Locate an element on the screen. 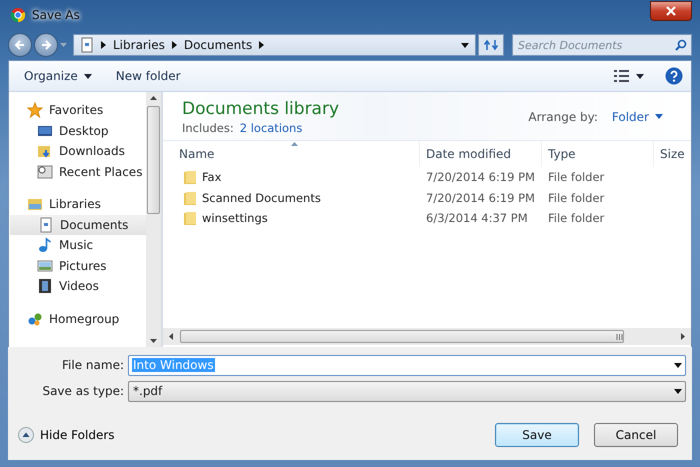 This screenshot has height=467, width=700. dialog-button: Cancel is located at coordinates (636, 435).